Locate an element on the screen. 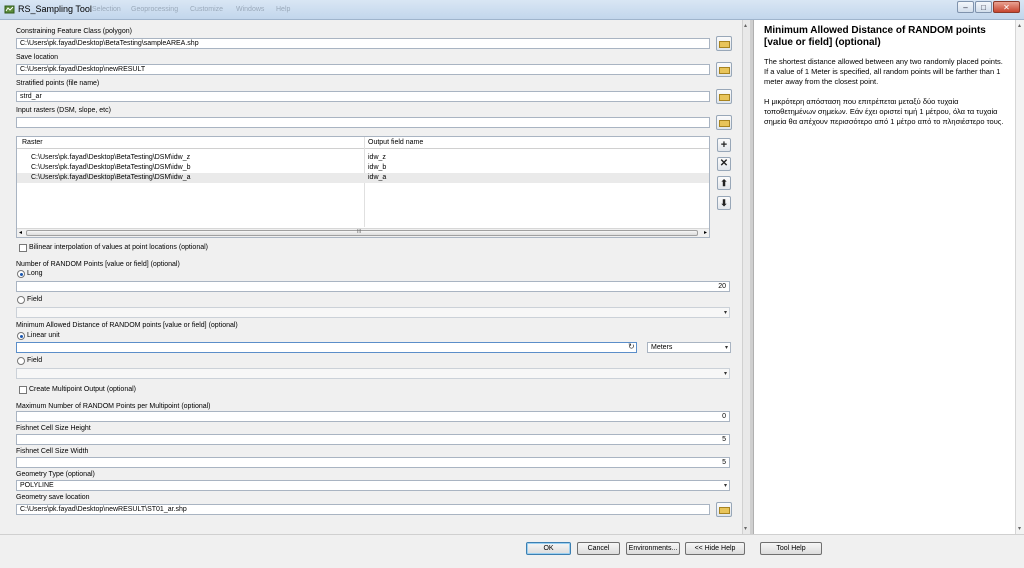 The height and width of the screenshot is (568, 1024). constraining-label: Constraining Feature Class (polygon) is located at coordinates (74, 31).